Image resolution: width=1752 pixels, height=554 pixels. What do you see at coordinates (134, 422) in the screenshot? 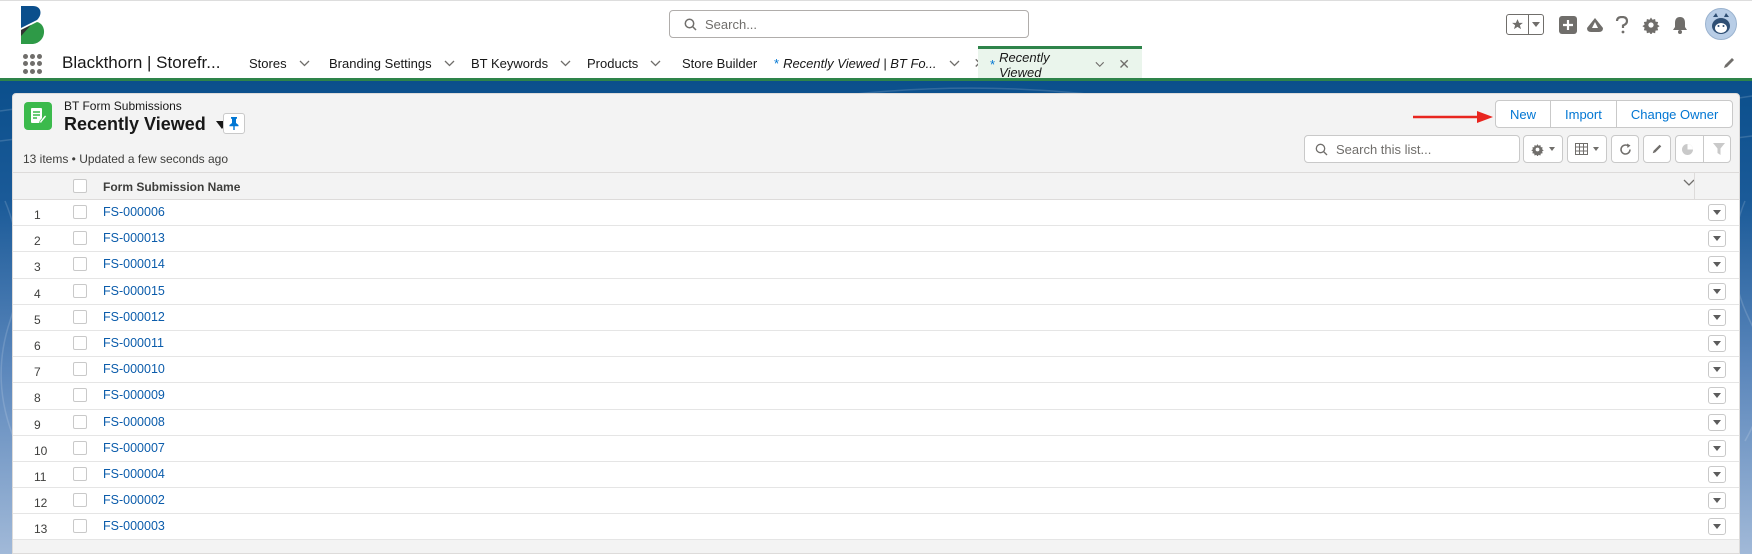
I see `record-link: FS-000008` at bounding box center [134, 422].